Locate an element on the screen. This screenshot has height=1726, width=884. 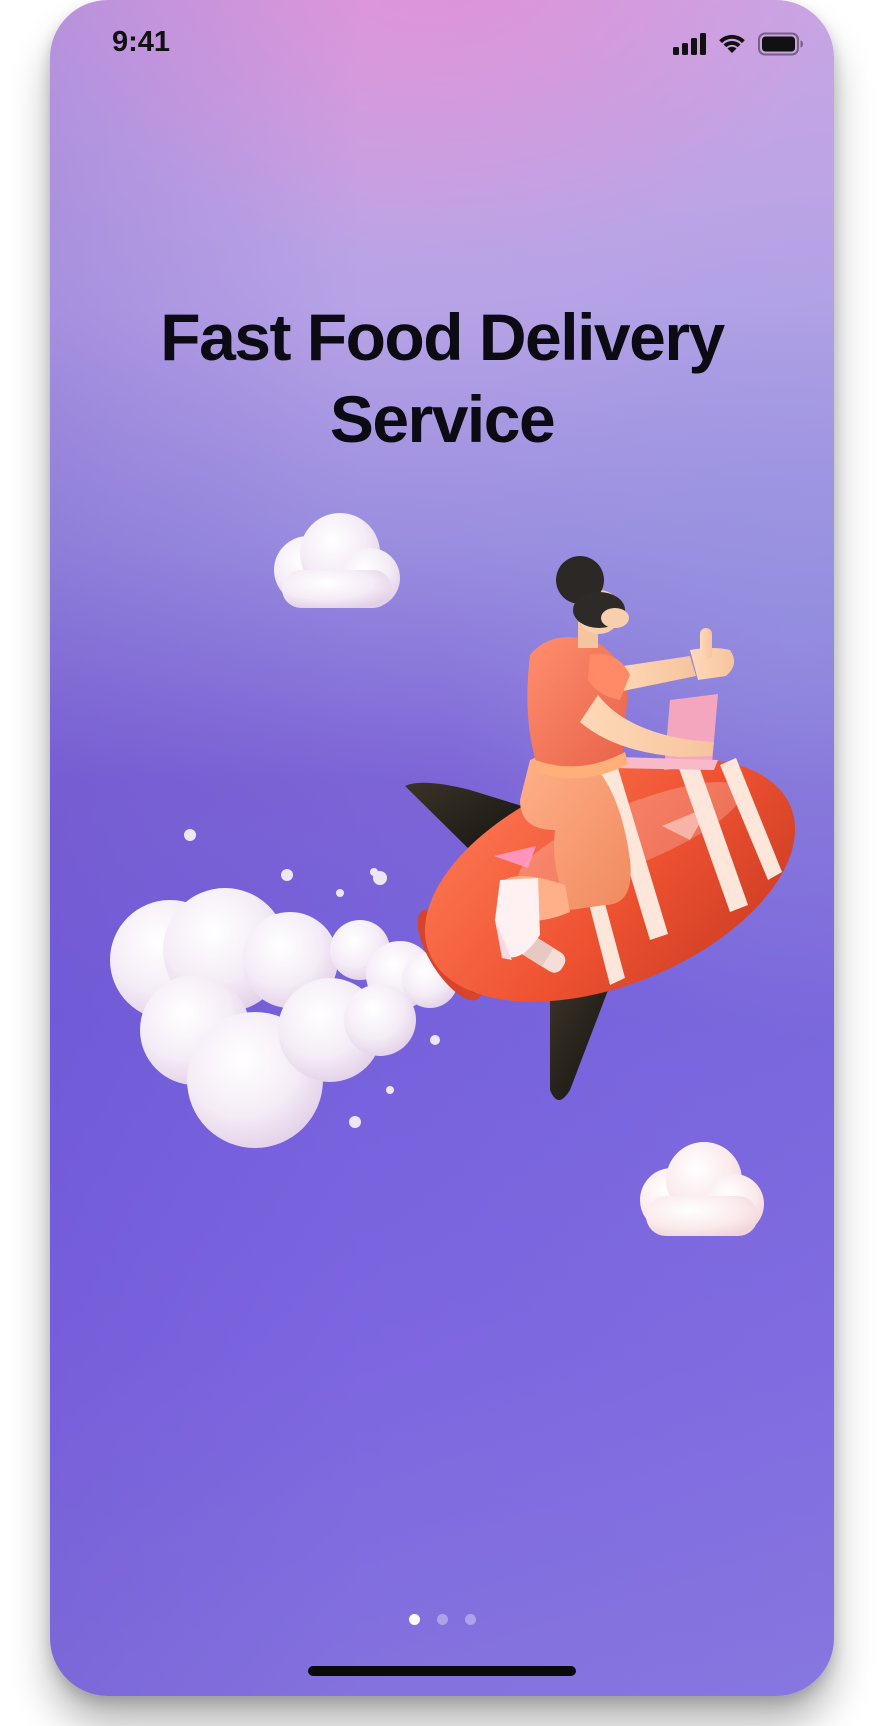
small-cloud-bottom is located at coordinates (702, 1189).